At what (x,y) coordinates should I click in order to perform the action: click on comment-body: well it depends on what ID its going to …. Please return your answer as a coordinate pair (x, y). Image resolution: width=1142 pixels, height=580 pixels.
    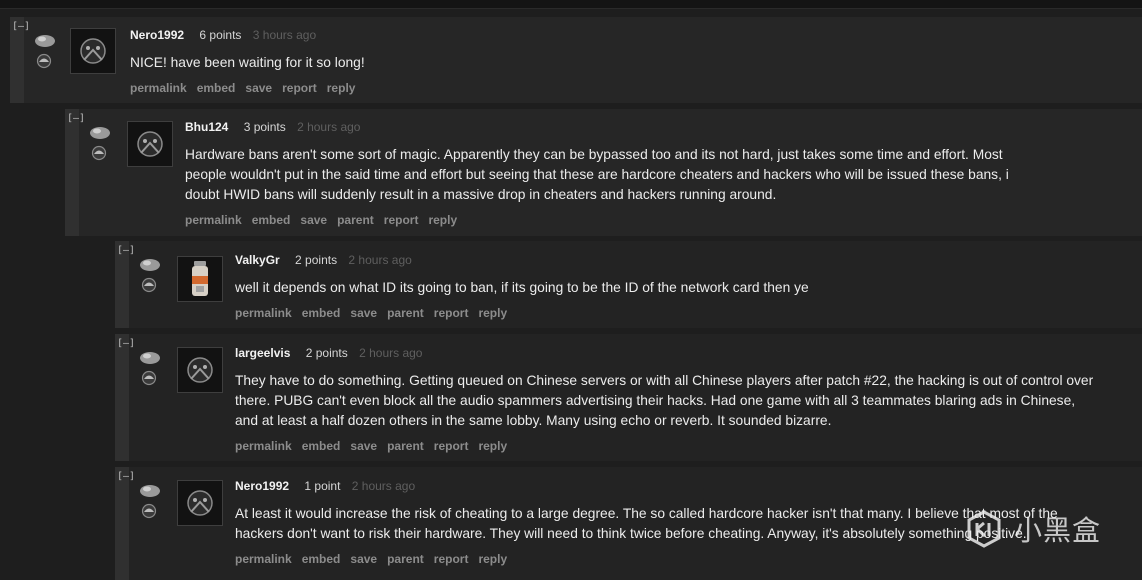
    Looking at the image, I should click on (522, 287).